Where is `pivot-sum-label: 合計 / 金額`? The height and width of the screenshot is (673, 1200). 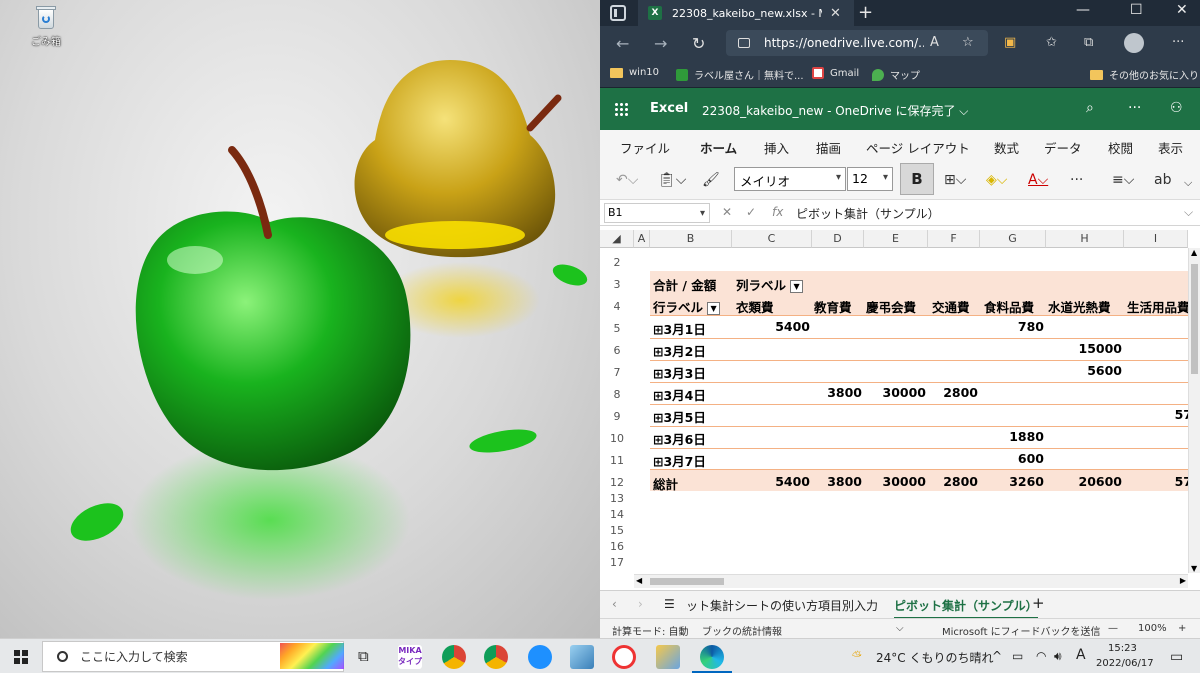 pivot-sum-label: 合計 / 金額 is located at coordinates (684, 284).